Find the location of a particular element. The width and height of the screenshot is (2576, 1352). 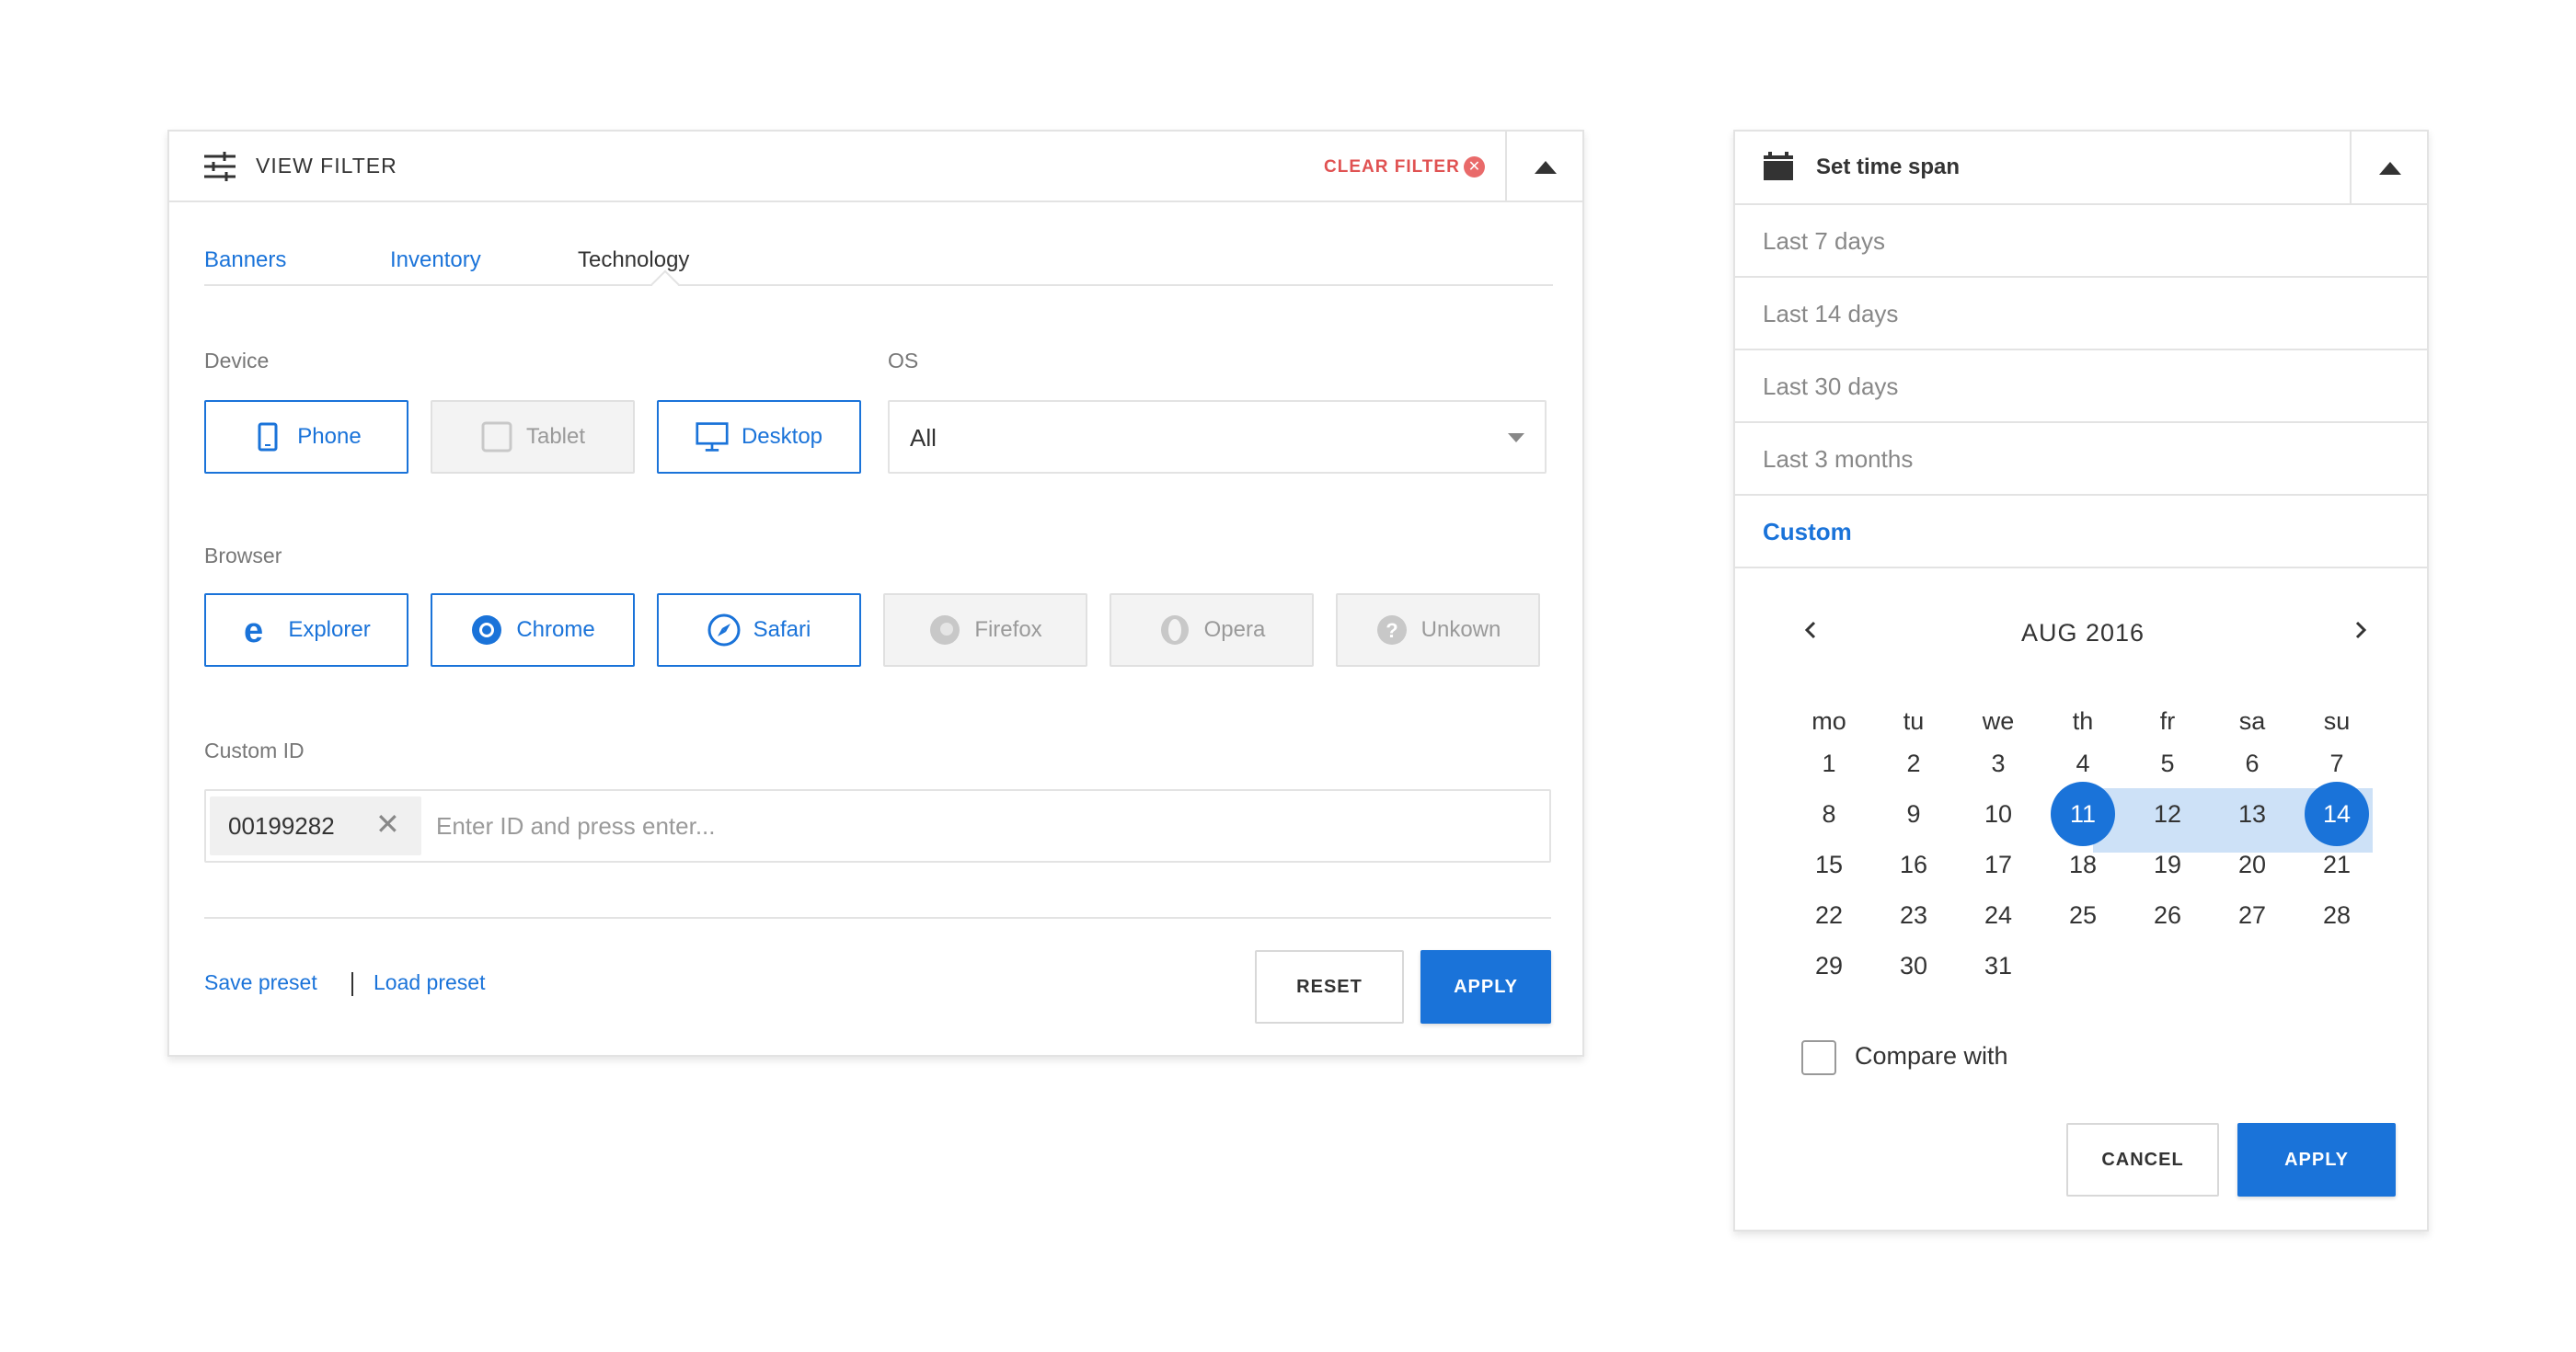

browser-safari-button: Safari is located at coordinates (759, 630).